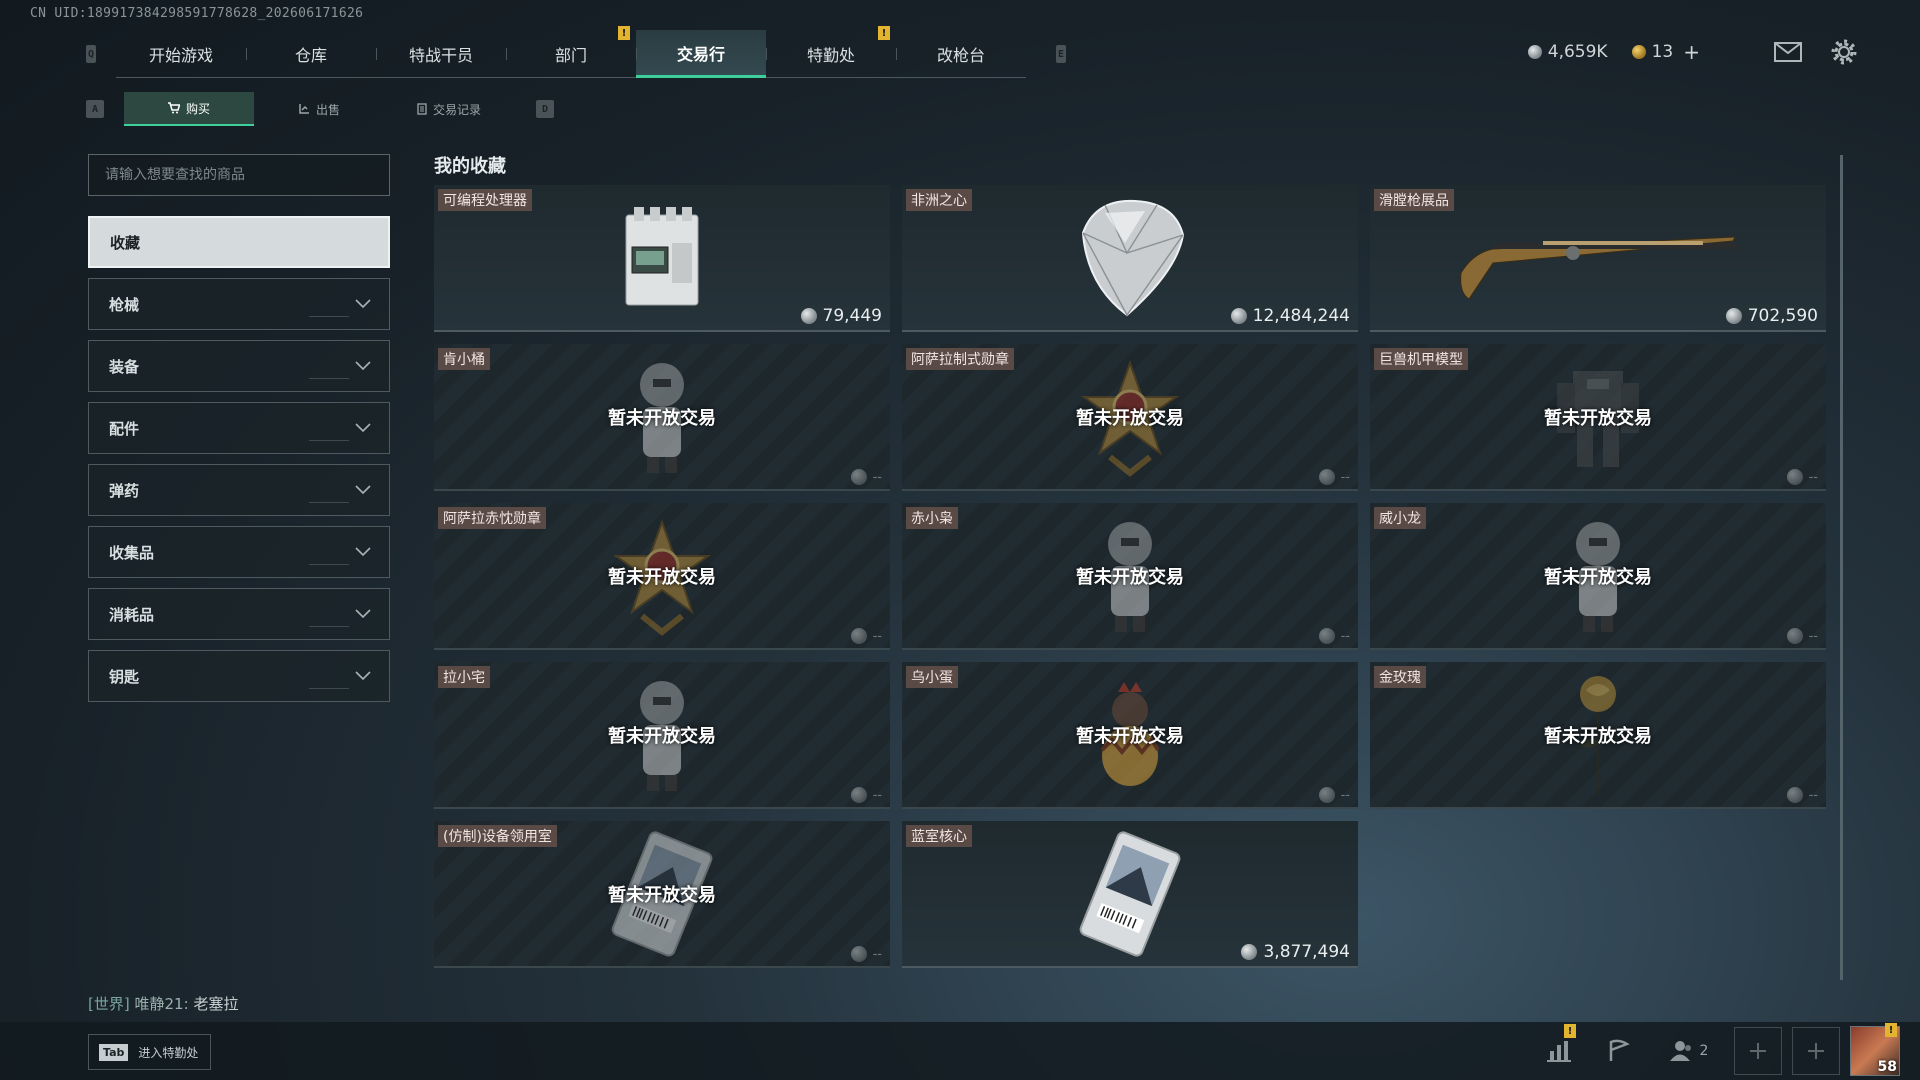  I want to click on collection-scrollbar, so click(1841, 567).